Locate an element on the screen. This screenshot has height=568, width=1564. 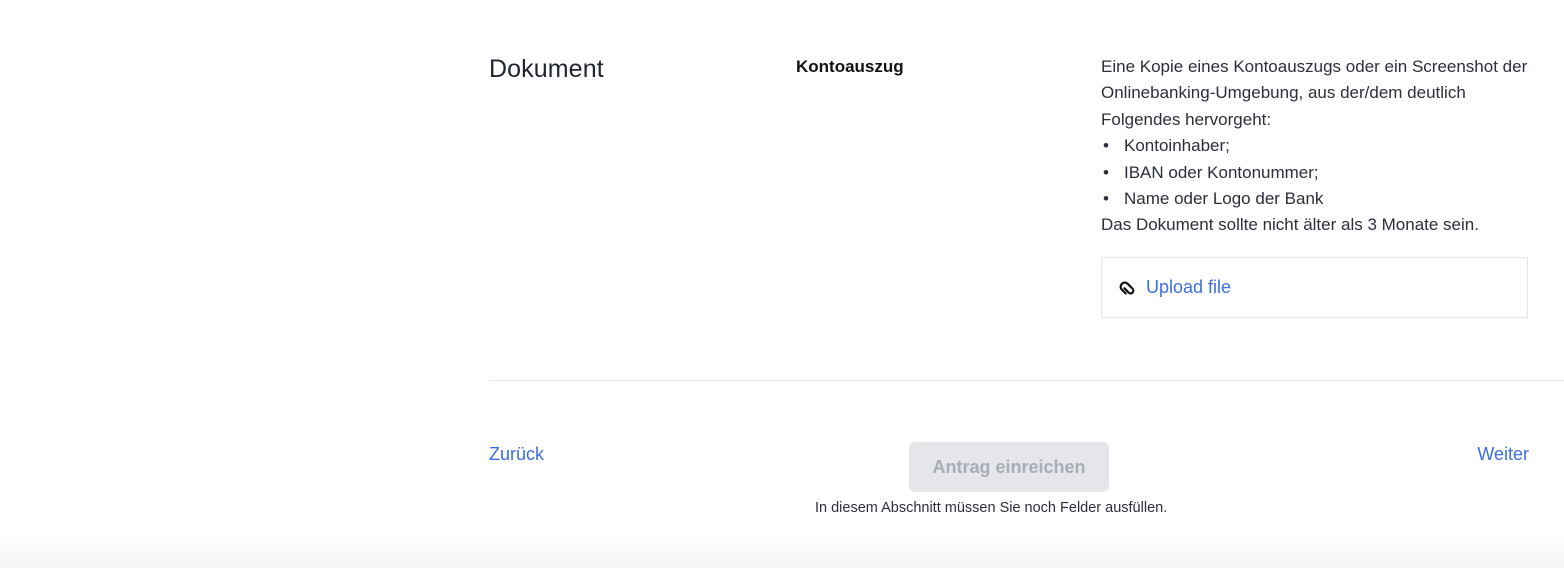
submit-application-button: Antrag einreichen is located at coordinates (1009, 467).